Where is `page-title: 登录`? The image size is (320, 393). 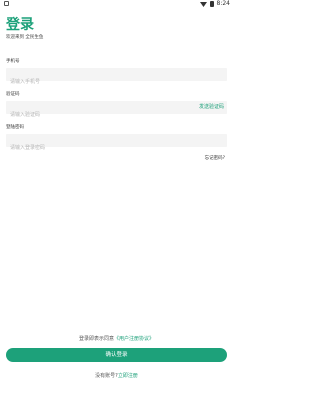
page-title: 登录 is located at coordinates (20, 25).